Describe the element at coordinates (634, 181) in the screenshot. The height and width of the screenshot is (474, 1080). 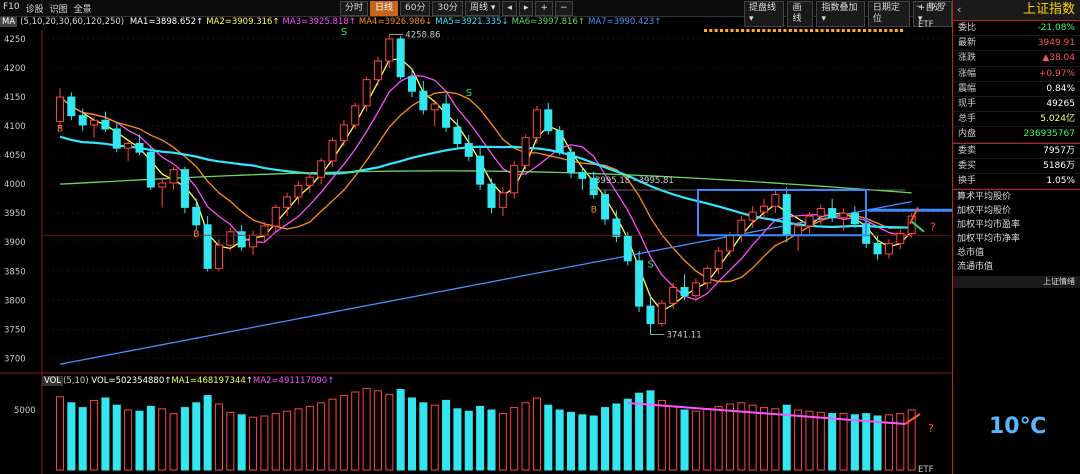
I see `range-label: 3995.18 - 3995.81` at that location.